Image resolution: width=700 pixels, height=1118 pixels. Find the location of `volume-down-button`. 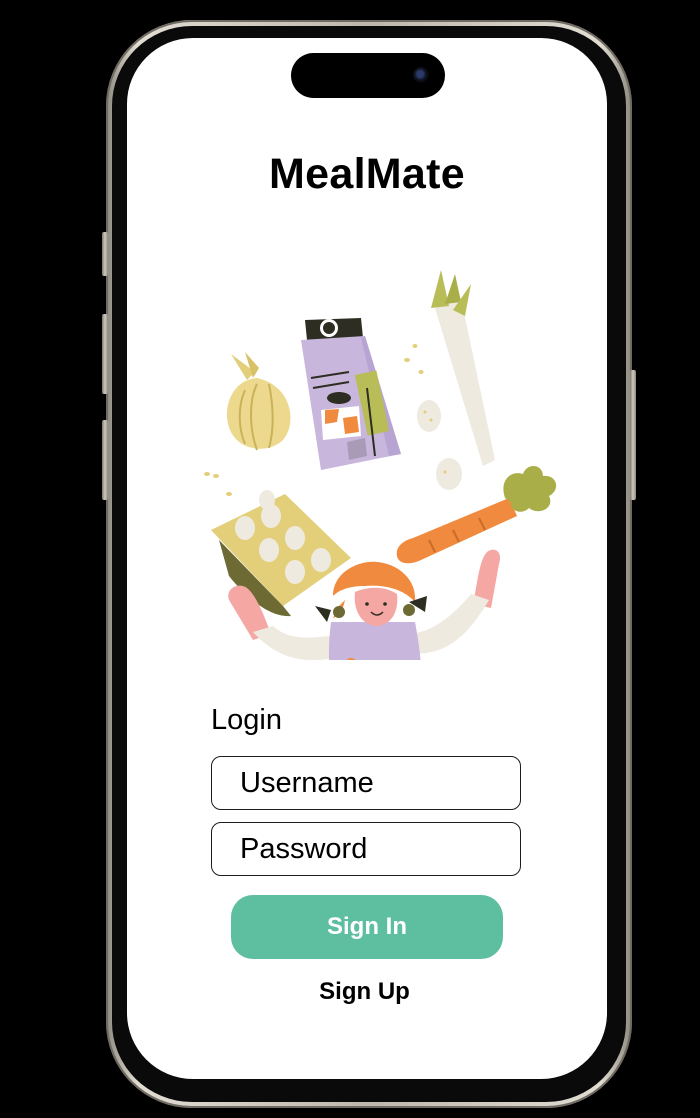

volume-down-button is located at coordinates (105, 460).